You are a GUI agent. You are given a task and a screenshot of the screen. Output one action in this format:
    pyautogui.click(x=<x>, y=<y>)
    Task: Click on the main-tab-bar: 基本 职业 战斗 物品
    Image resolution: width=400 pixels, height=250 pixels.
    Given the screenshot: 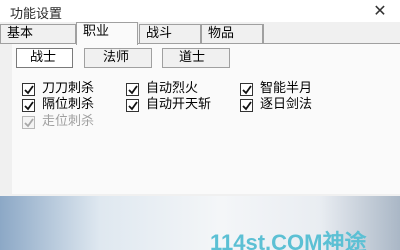 What is the action you would take?
    pyautogui.click(x=200, y=33)
    